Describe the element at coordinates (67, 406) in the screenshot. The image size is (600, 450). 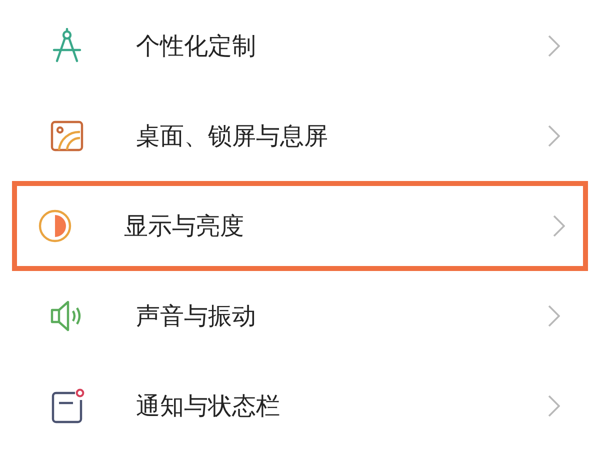
I see `notification-icon` at that location.